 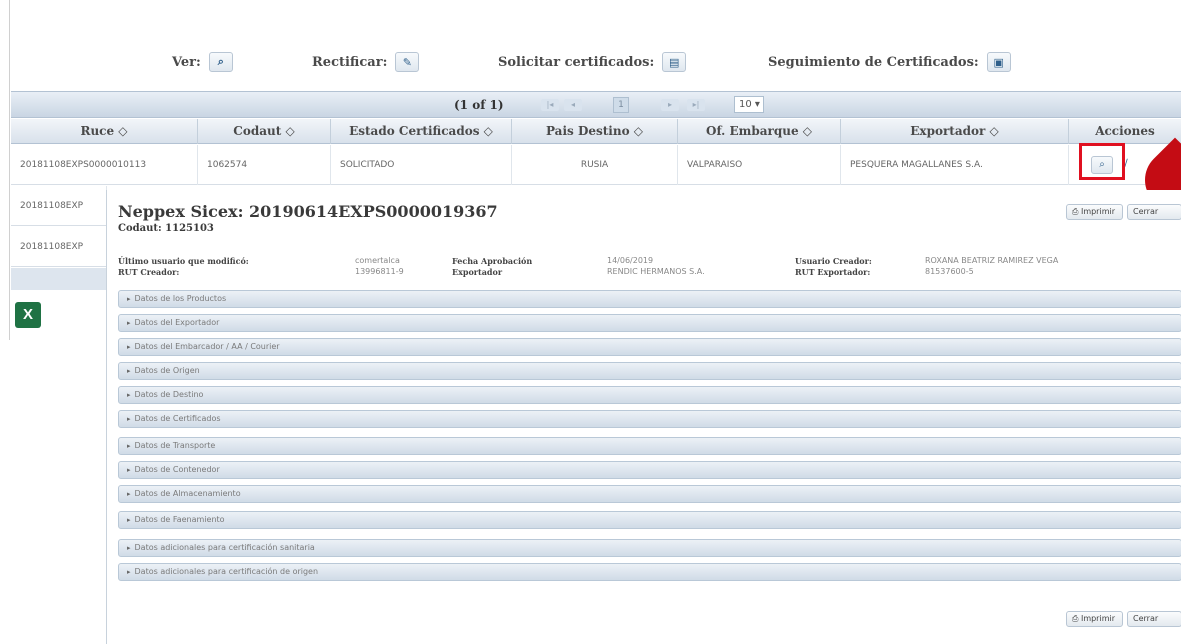 I want to click on last-user-value: comertalca, so click(x=377, y=260).